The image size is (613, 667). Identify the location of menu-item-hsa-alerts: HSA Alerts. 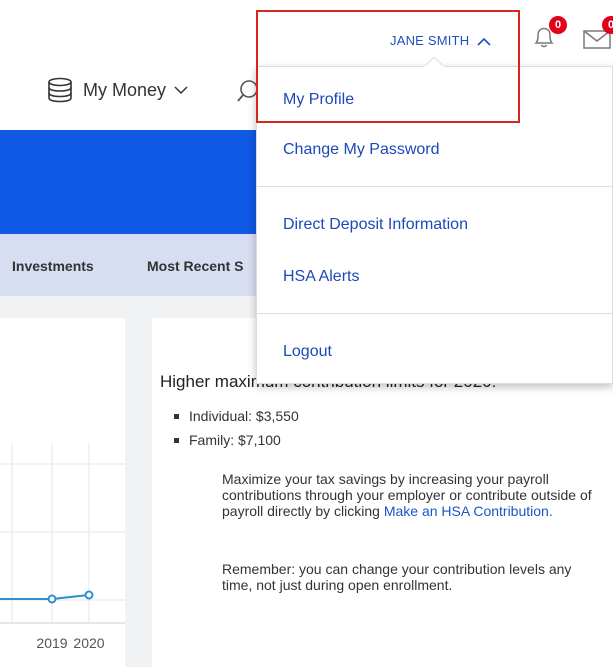
(321, 277).